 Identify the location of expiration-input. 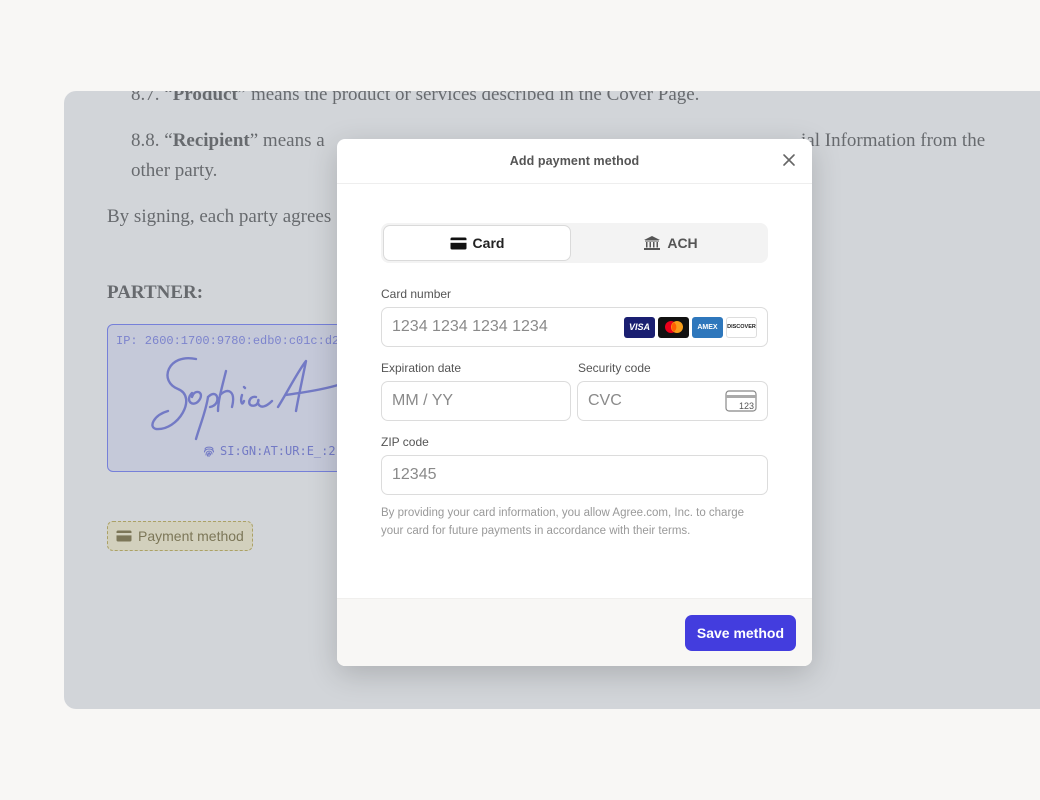
(476, 401).